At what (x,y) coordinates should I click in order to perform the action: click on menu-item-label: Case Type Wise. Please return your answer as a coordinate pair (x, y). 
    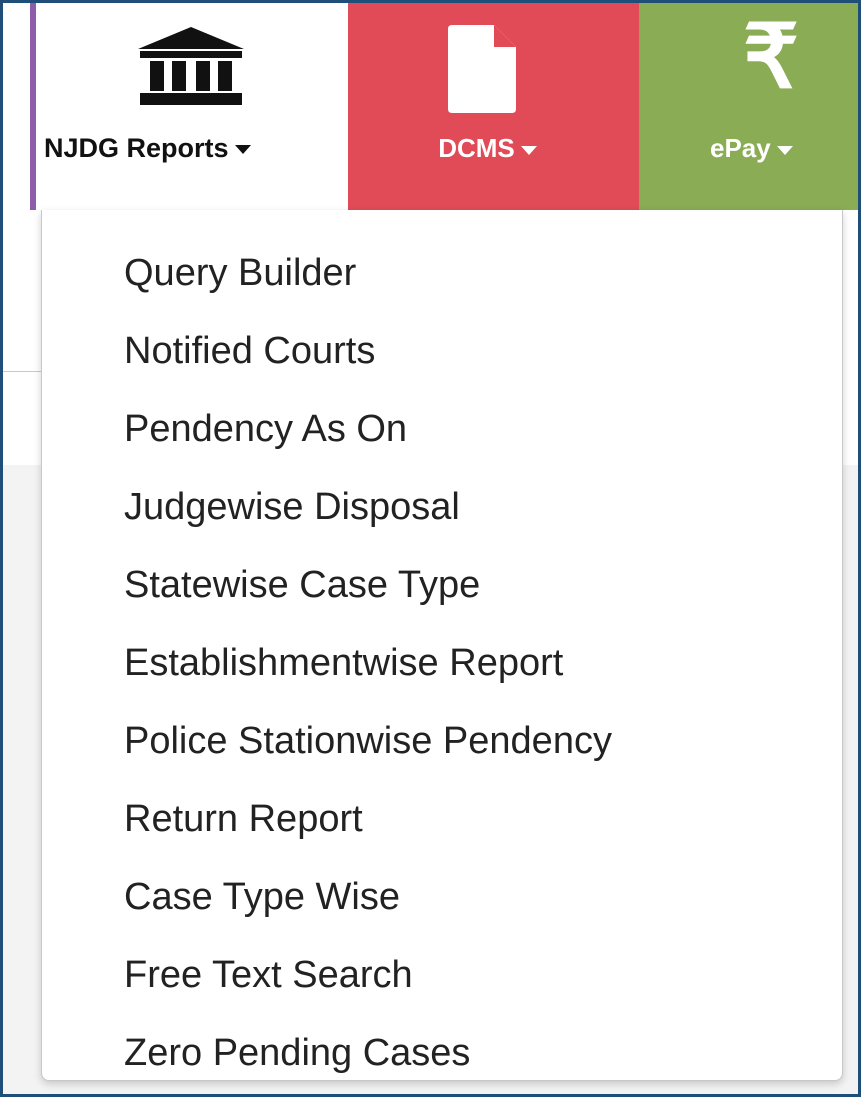
    Looking at the image, I should click on (262, 897).